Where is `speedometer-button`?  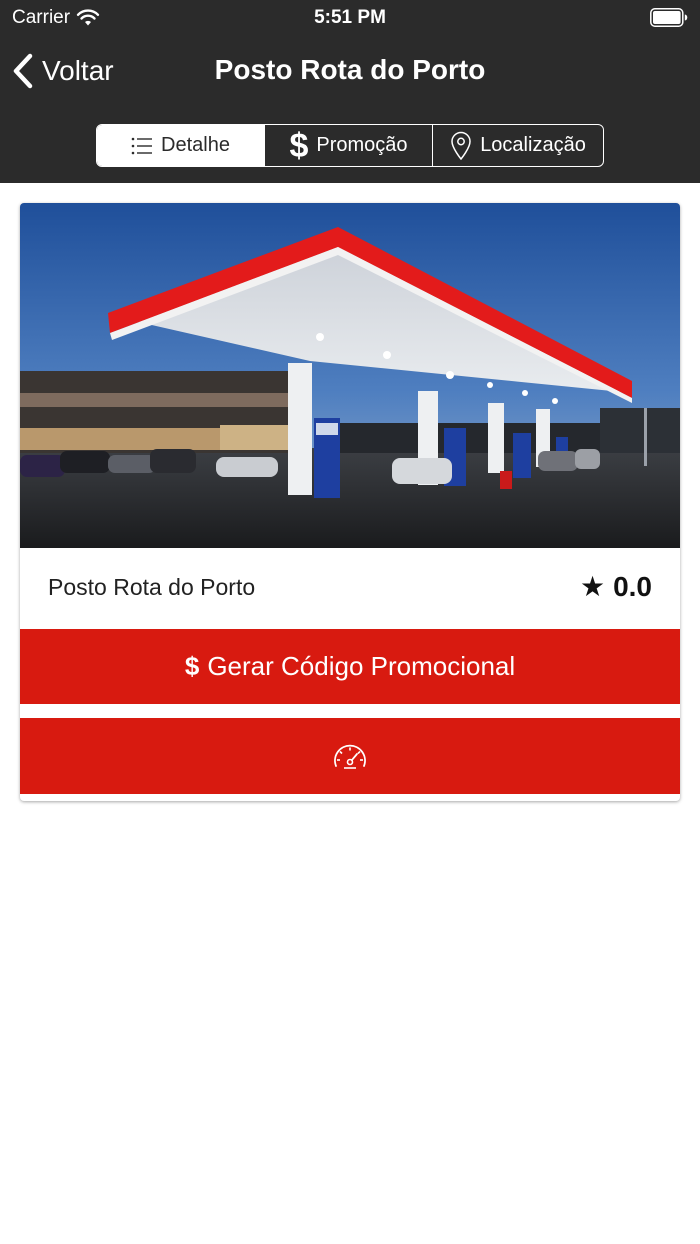
speedometer-button is located at coordinates (350, 756).